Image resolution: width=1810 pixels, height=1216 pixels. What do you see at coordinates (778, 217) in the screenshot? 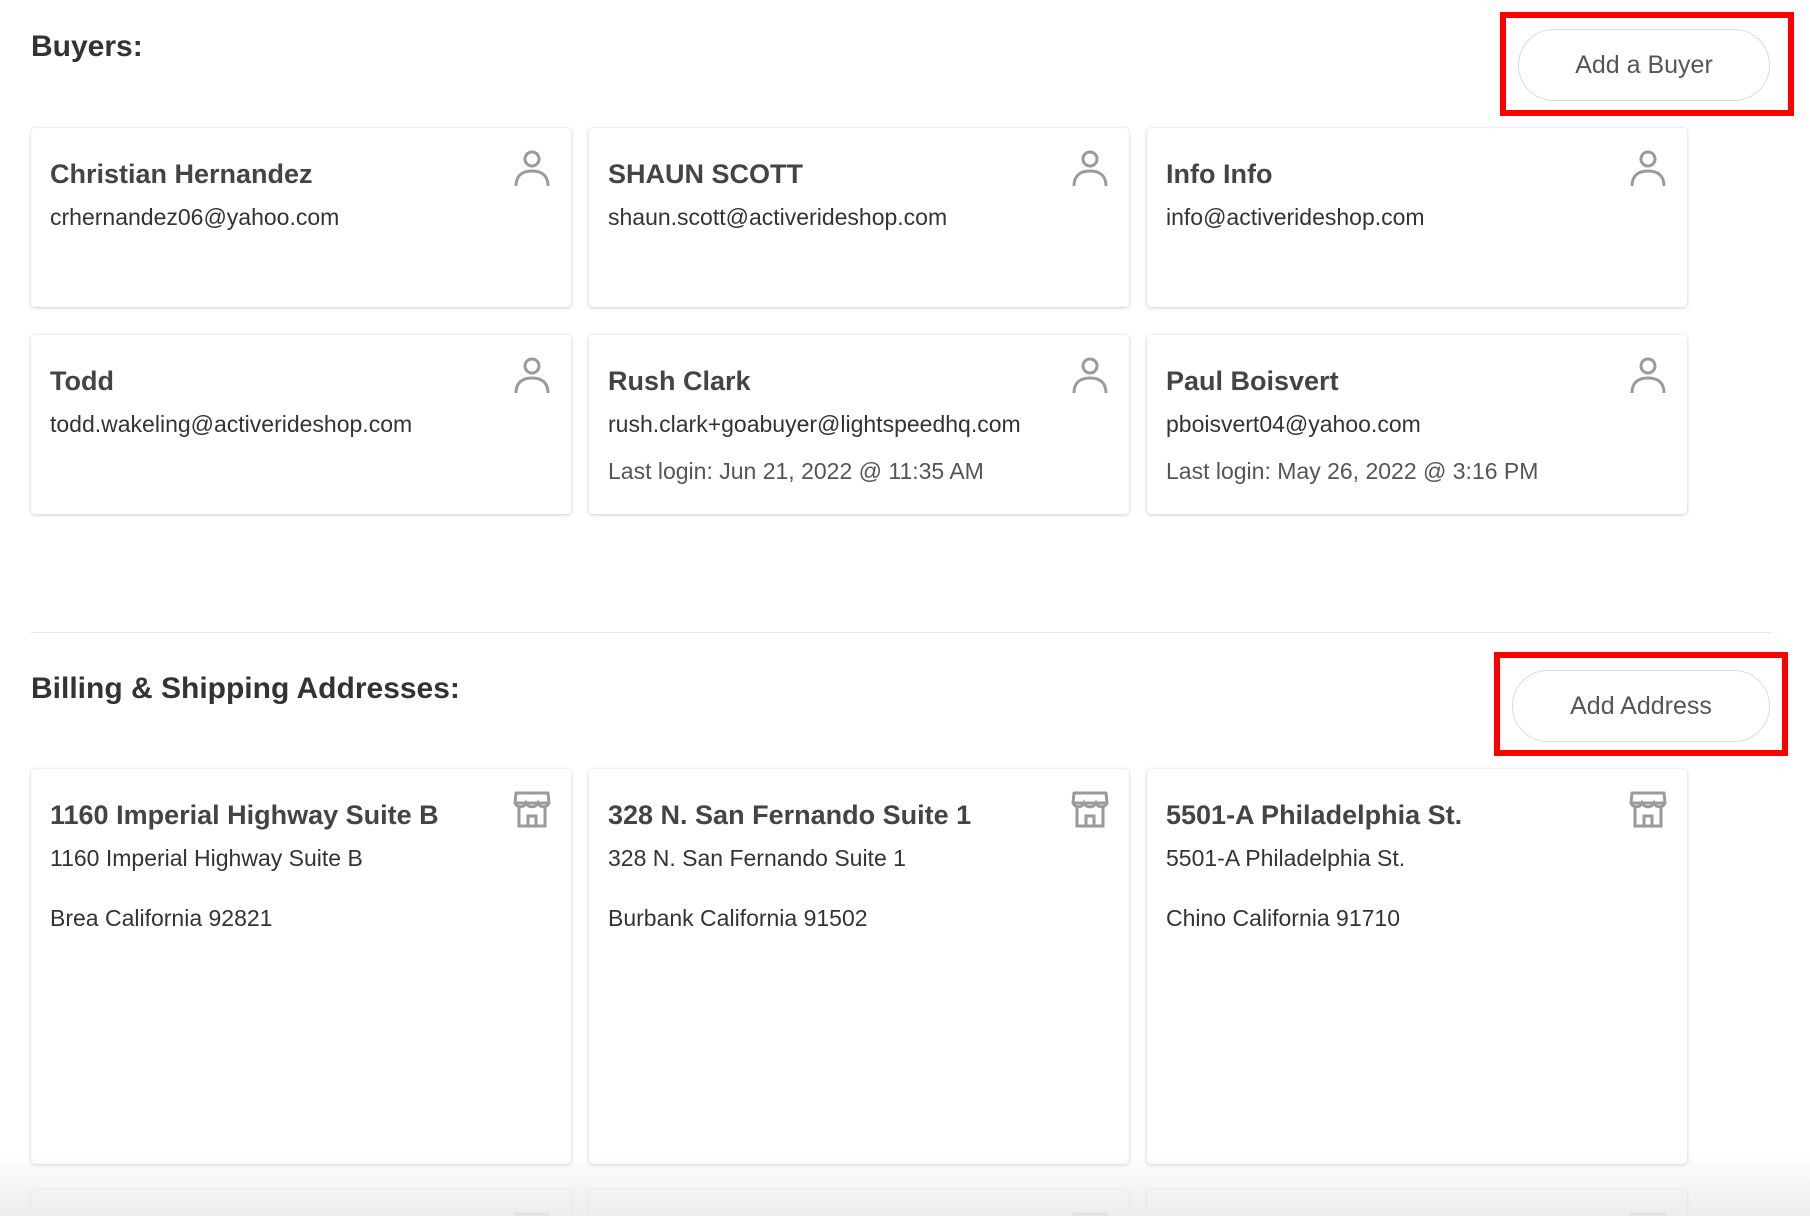
I see `buyer-email: shaun.scott@activerideshop.com` at bounding box center [778, 217].